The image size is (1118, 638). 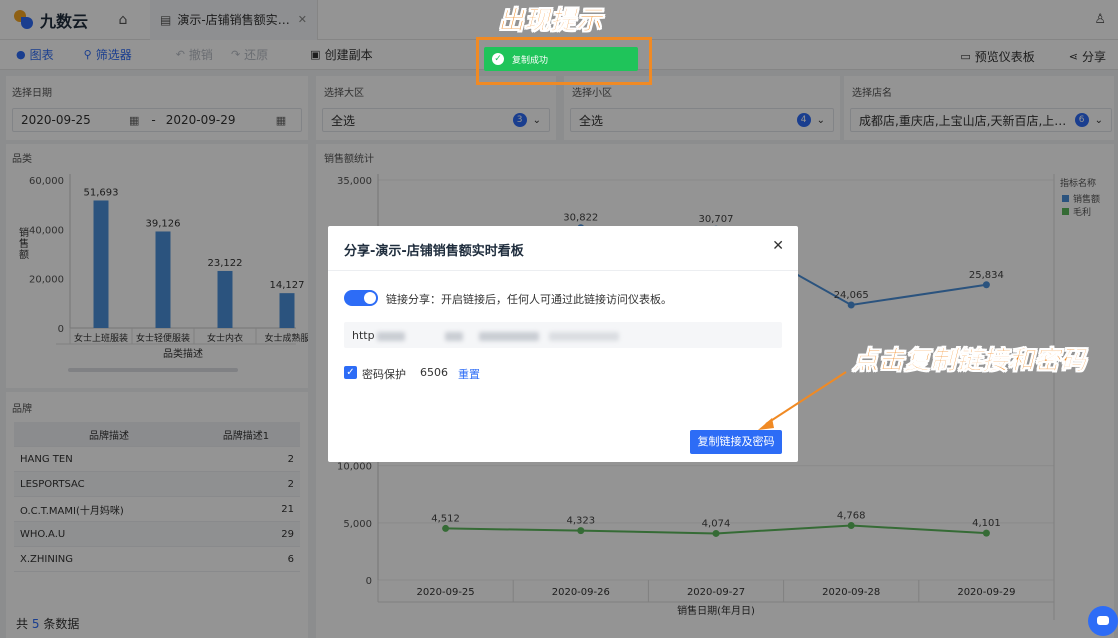 What do you see at coordinates (563, 335) in the screenshot?
I see `share-link-field: http` at bounding box center [563, 335].